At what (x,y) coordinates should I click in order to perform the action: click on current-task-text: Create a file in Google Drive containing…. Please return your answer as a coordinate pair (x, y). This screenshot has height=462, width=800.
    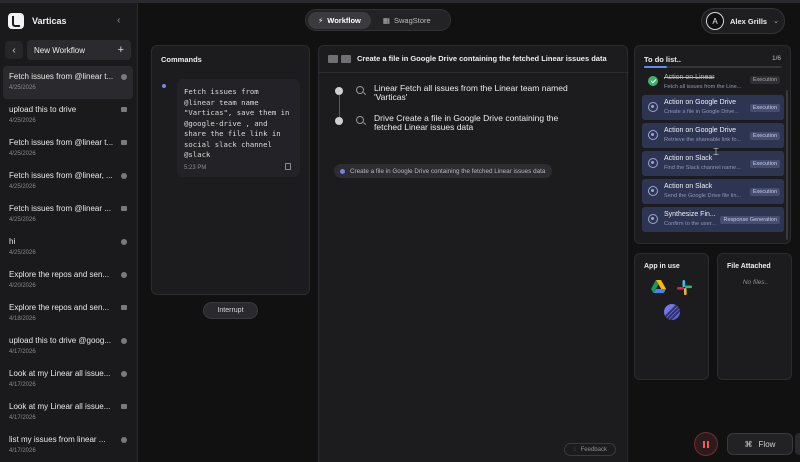
    Looking at the image, I should click on (448, 171).